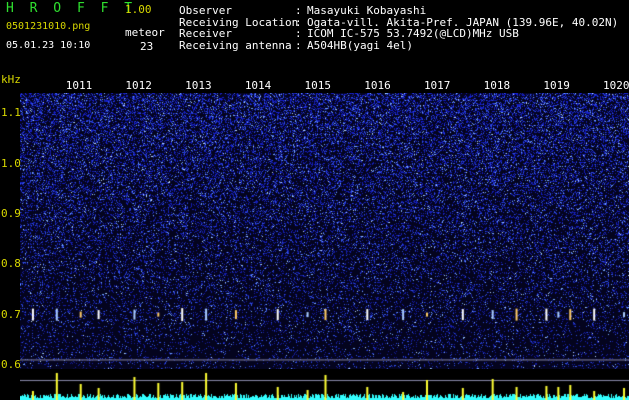  I want to click on info-value: ICOM IC-575 53.7492(@LCD)MHz USB, so click(413, 33).